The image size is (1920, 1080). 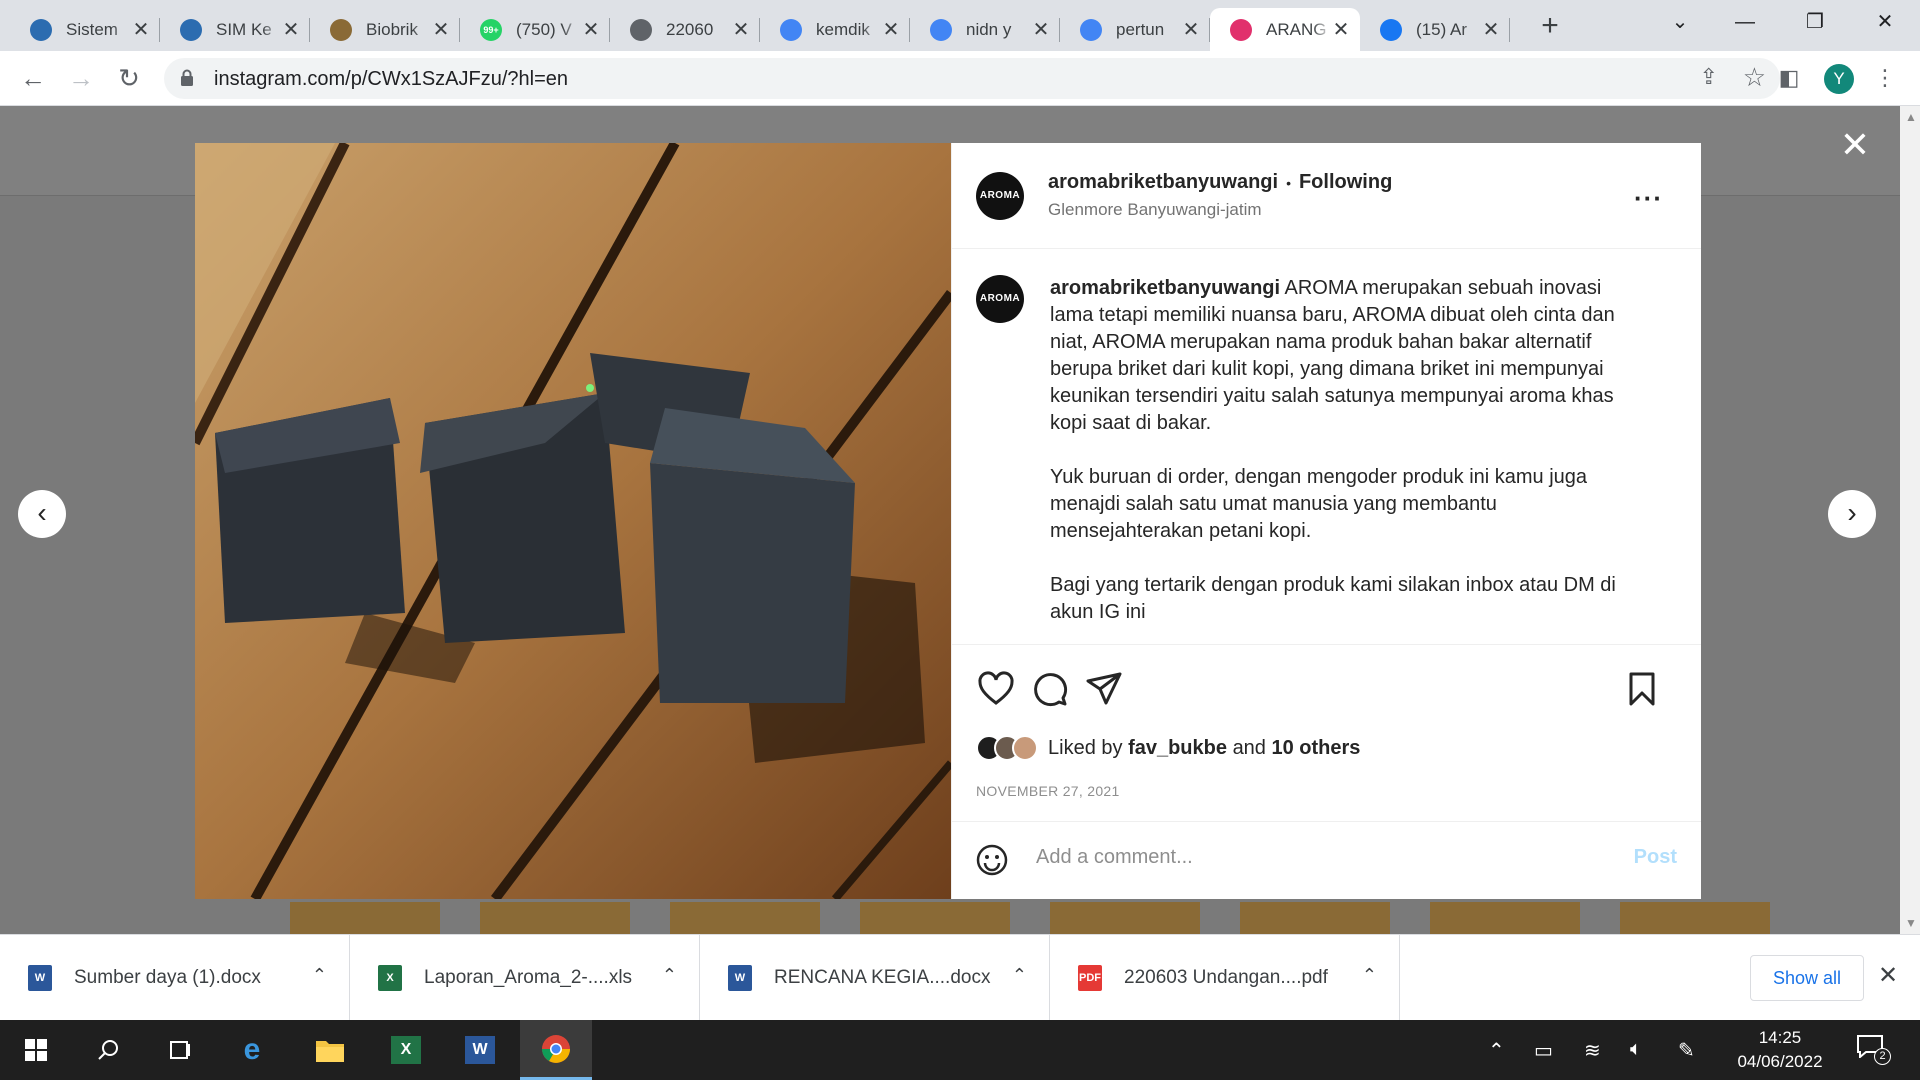 I want to click on scroll-up-arrow-icon: ▲, so click(x=1911, y=117).